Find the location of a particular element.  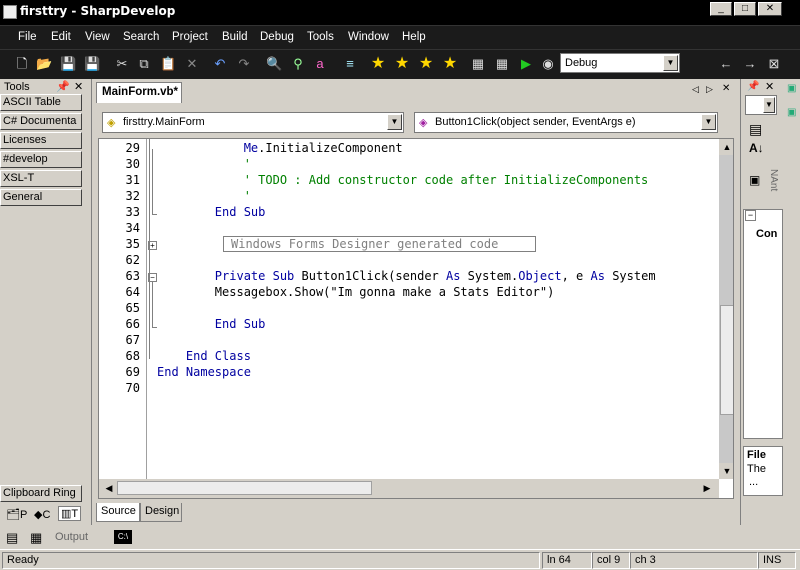

menu-build: Build is located at coordinates (235, 37).